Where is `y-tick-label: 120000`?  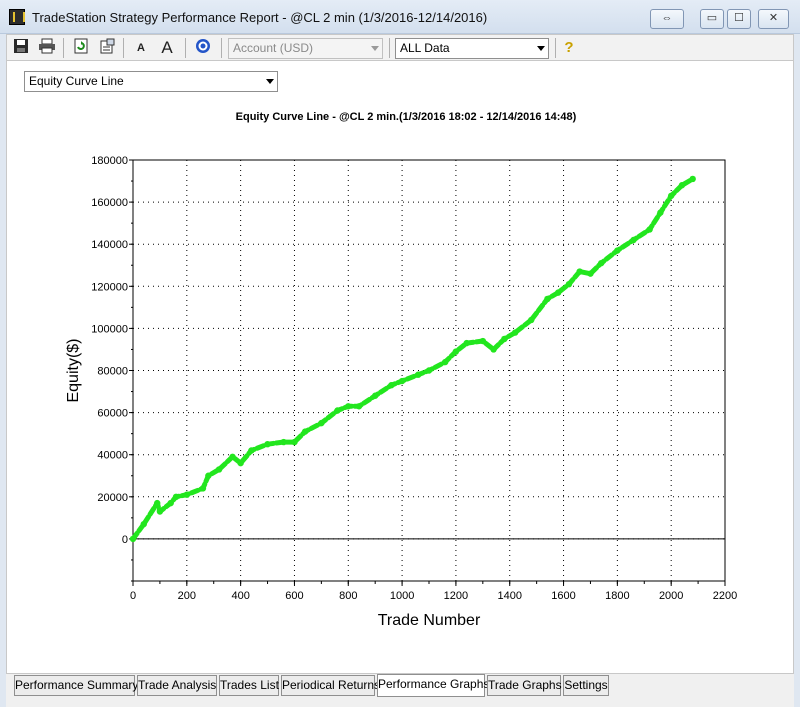
y-tick-label: 120000 is located at coordinates (109, 287).